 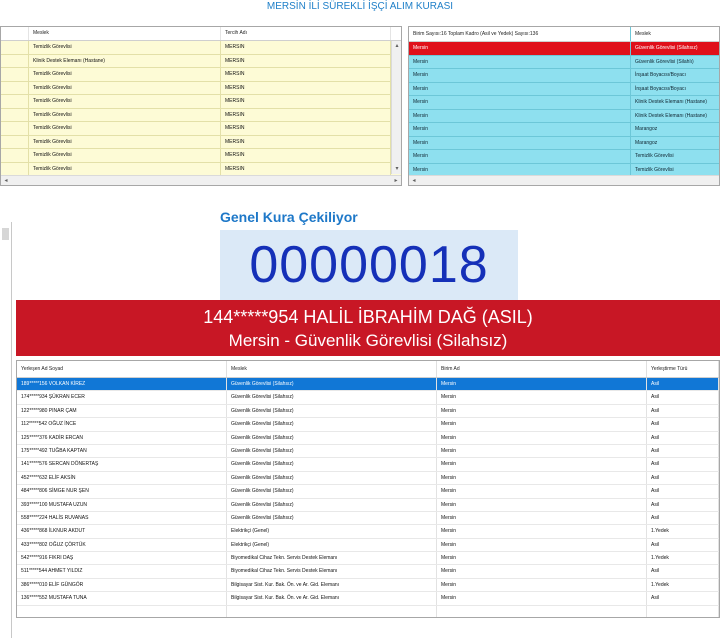 What do you see at coordinates (542, 369) in the screenshot?
I see `column-header-birim-ad: Birim Ad` at bounding box center [542, 369].